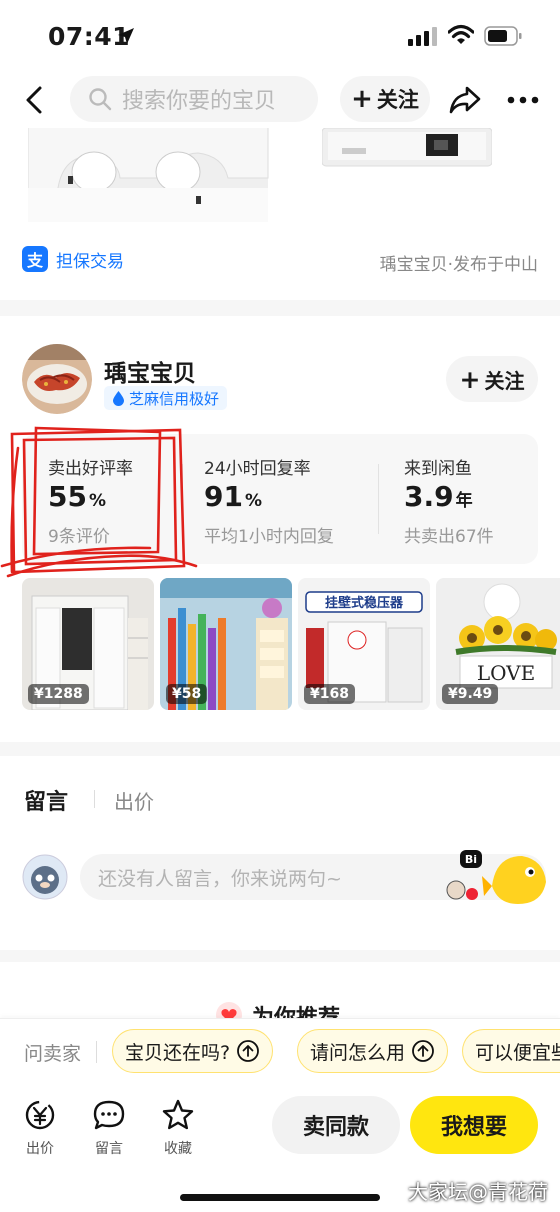  I want to click on item-price: ¥1288, so click(58, 694).